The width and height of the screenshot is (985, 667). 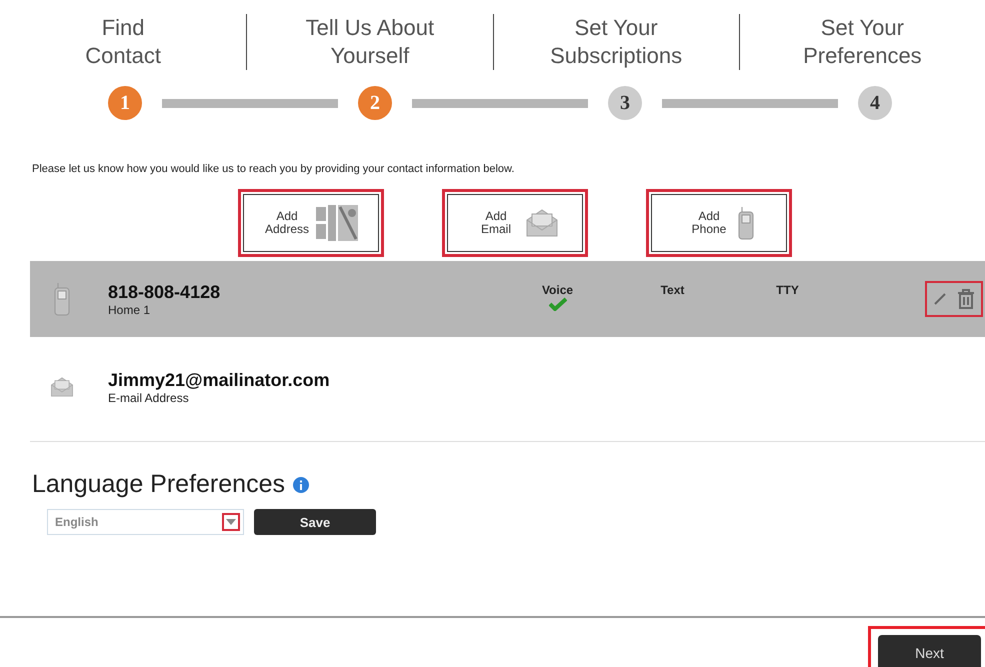 What do you see at coordinates (787, 290) in the screenshot?
I see `channel-label: TTY` at bounding box center [787, 290].